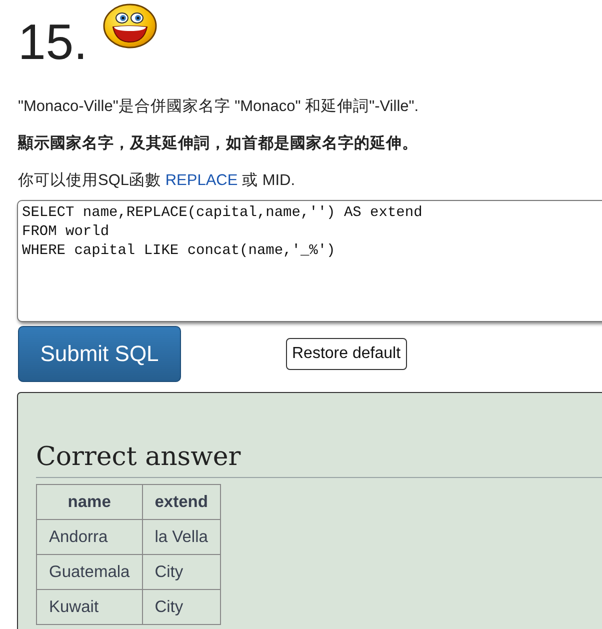 This screenshot has width=602, height=629. What do you see at coordinates (181, 502) in the screenshot?
I see `column-header: extend` at bounding box center [181, 502].